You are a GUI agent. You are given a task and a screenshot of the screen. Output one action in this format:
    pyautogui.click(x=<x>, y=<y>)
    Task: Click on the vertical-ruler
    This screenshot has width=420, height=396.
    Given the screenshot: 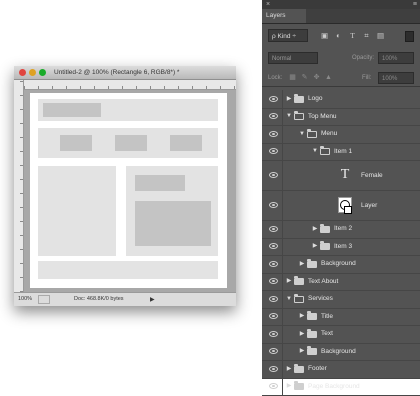 What is the action you would take?
    pyautogui.click(x=19, y=186)
    